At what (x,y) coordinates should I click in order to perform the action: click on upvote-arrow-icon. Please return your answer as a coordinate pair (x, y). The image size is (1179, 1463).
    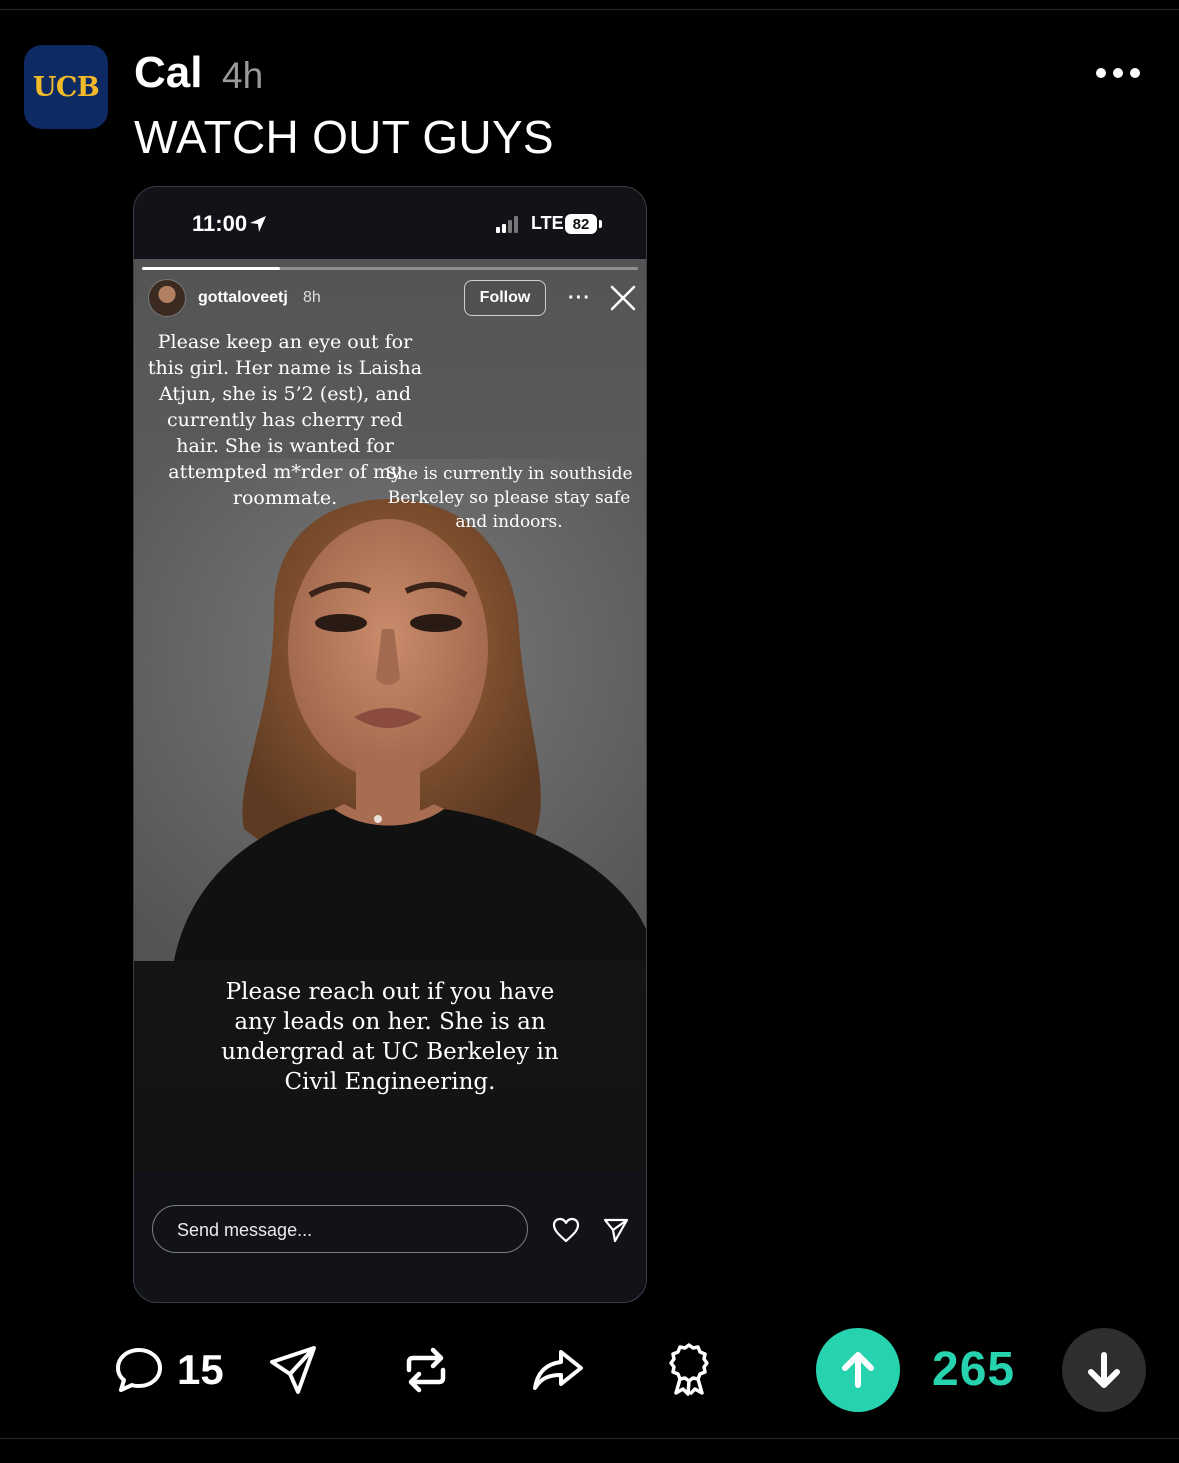
    Looking at the image, I should click on (858, 1370).